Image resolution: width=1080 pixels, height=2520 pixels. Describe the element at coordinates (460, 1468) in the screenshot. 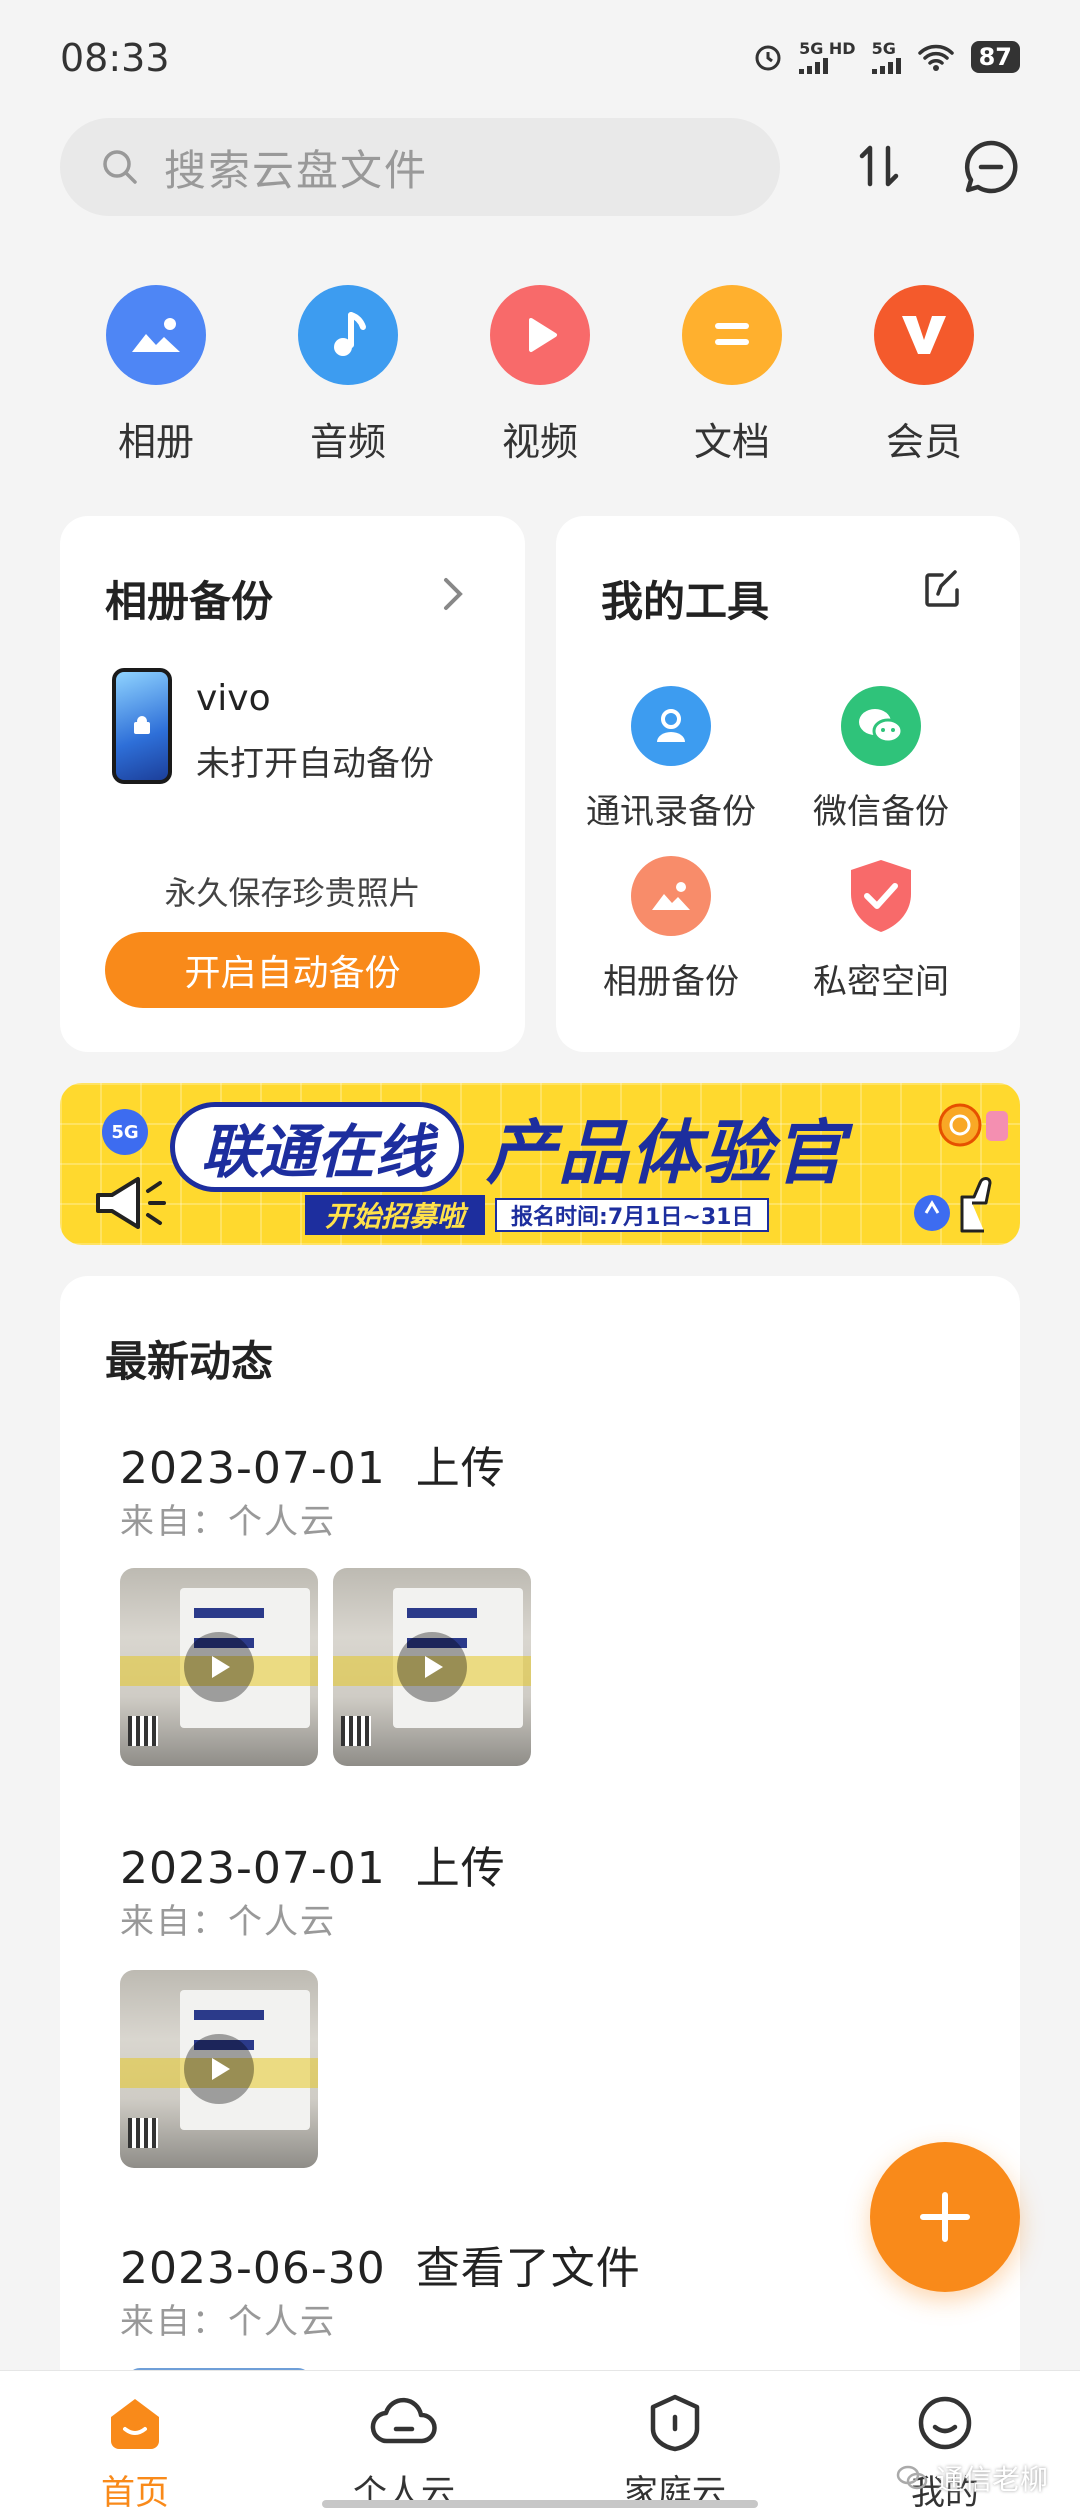

I see `activity-entry-1-action: 上传` at that location.